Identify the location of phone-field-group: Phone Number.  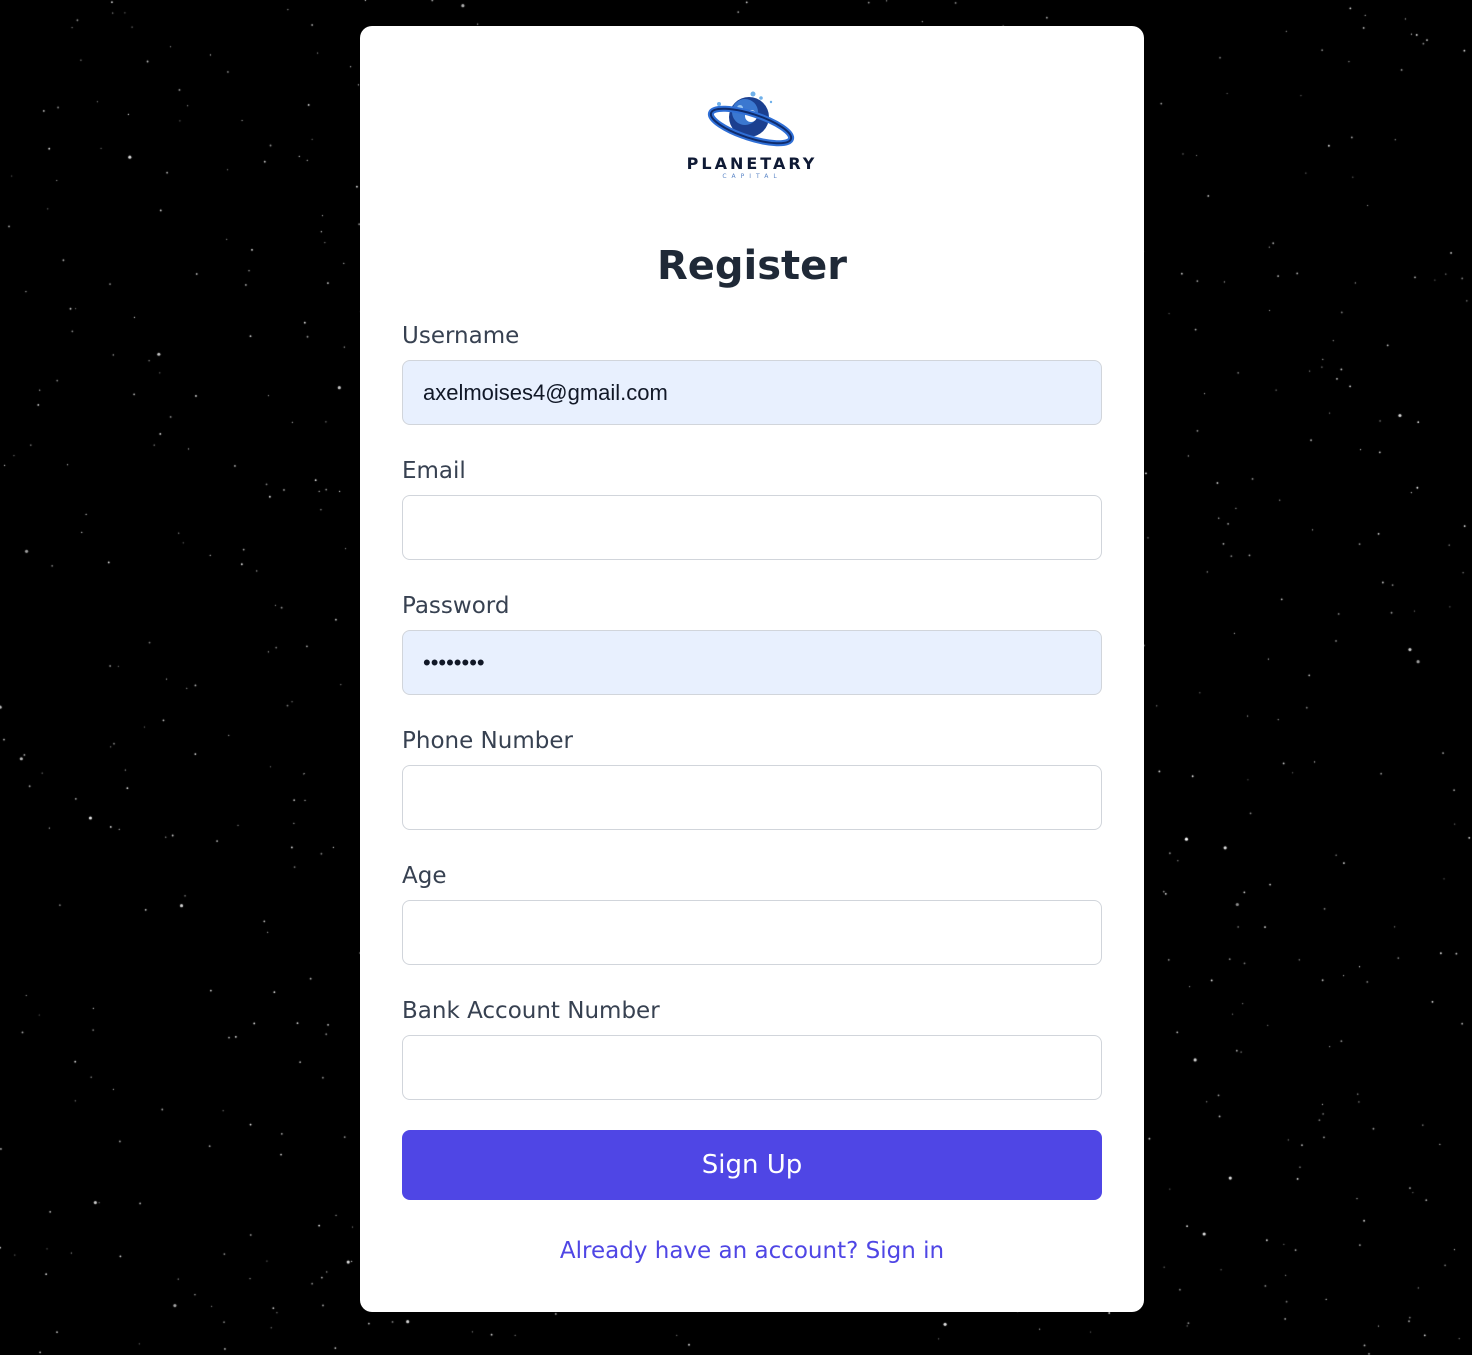
(752, 778).